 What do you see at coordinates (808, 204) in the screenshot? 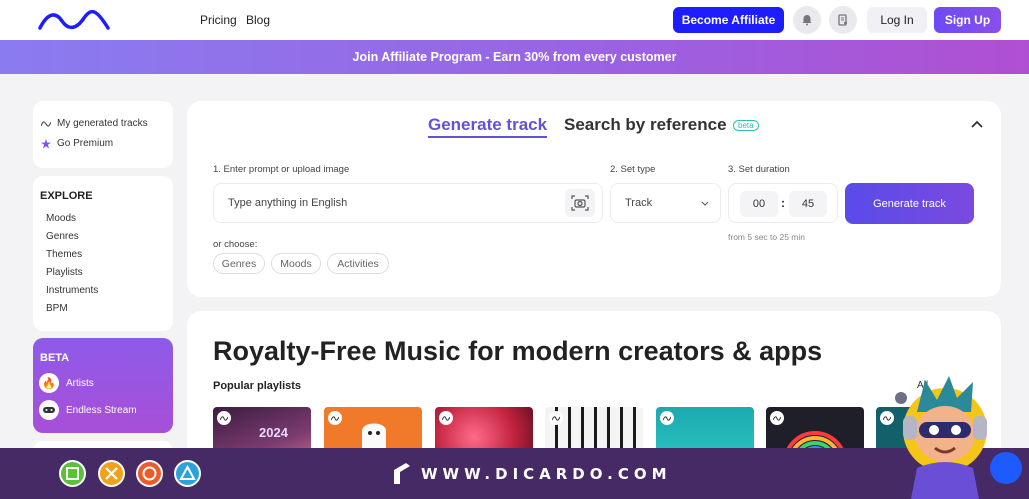
I see `duration-seconds-field: 45` at bounding box center [808, 204].